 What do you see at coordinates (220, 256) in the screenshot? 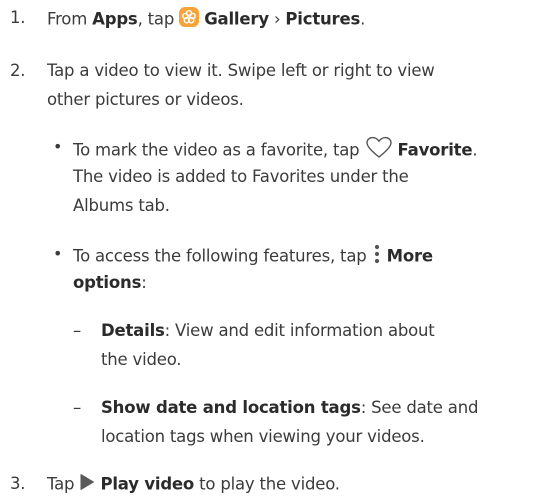
I see `bullet-2-text: To access the following features, tap` at bounding box center [220, 256].